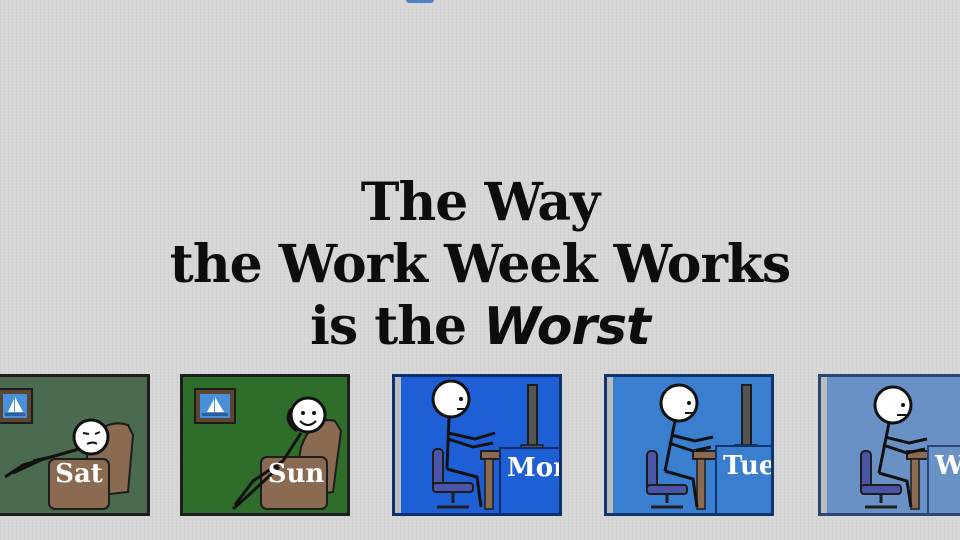 This screenshot has width=960, height=540. I want to click on title-line-1: The Way, so click(480, 202).